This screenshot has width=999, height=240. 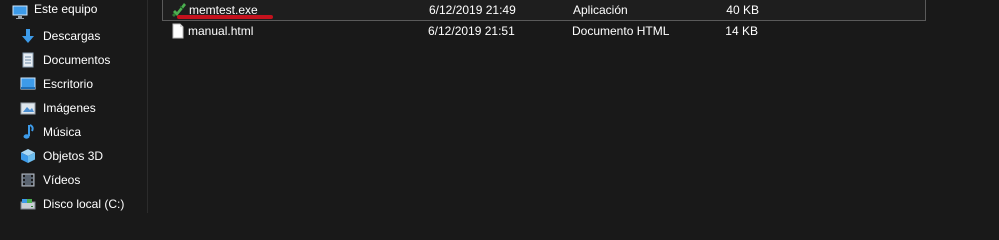 What do you see at coordinates (62, 132) in the screenshot?
I see `sidebar-item-label: Música` at bounding box center [62, 132].